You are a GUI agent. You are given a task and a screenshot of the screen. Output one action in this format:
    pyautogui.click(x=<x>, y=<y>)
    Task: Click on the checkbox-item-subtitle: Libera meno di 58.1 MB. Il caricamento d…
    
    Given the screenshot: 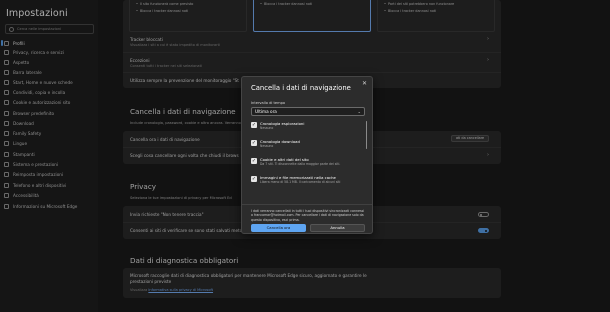 What is the action you would take?
    pyautogui.click(x=300, y=182)
    